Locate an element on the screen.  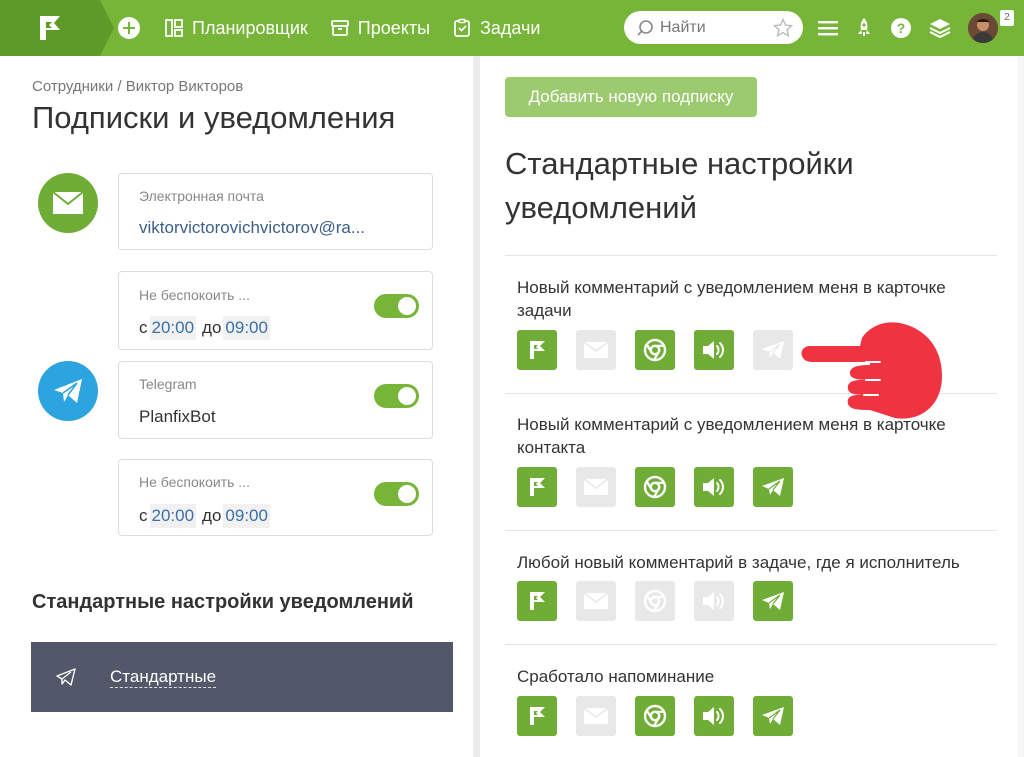
dnd-card-telegram: Не беспокоить ... с 20:00 до 09:00 is located at coordinates (275, 497).